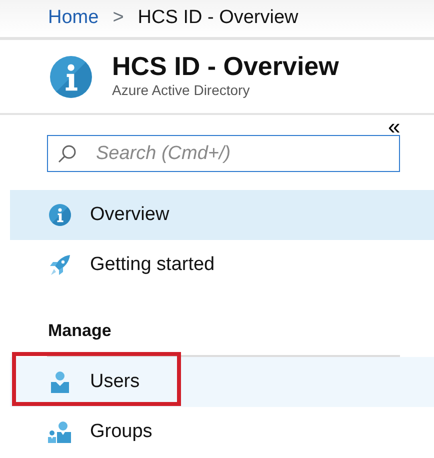  Describe the element at coordinates (225, 66) in the screenshot. I see `page-title: HCS ID - Overview` at that location.